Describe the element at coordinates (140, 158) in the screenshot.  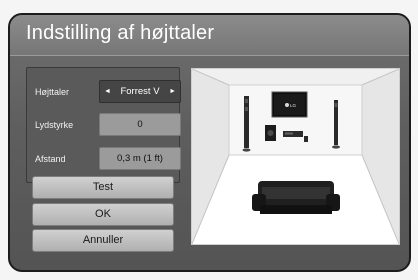
I see `distance-value: 0,3 m (1 ft)` at that location.